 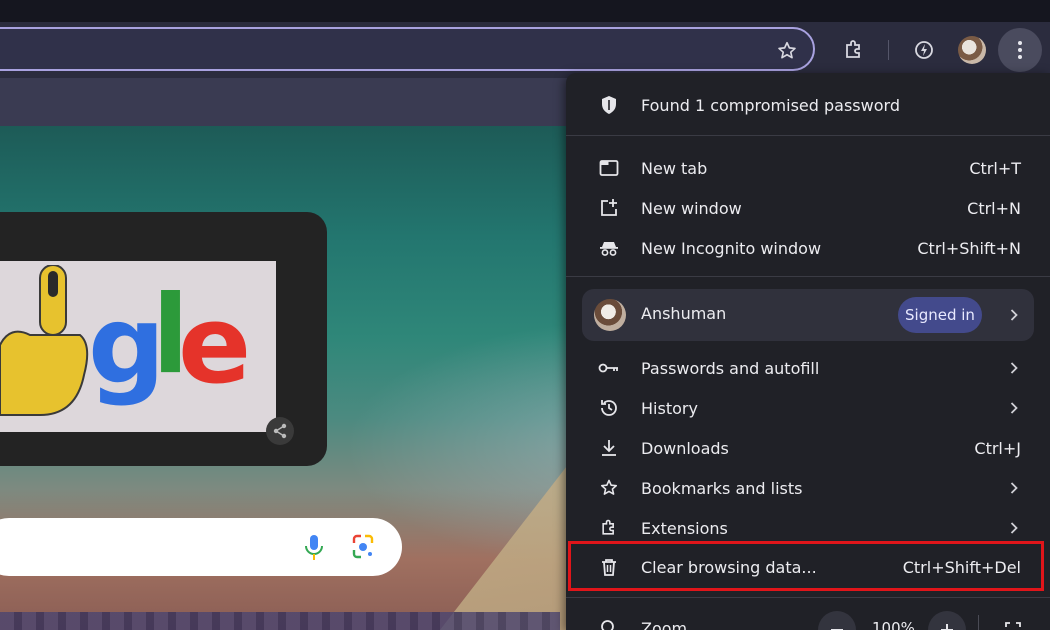 I want to click on signed-in-badge: Signed in, so click(x=940, y=315).